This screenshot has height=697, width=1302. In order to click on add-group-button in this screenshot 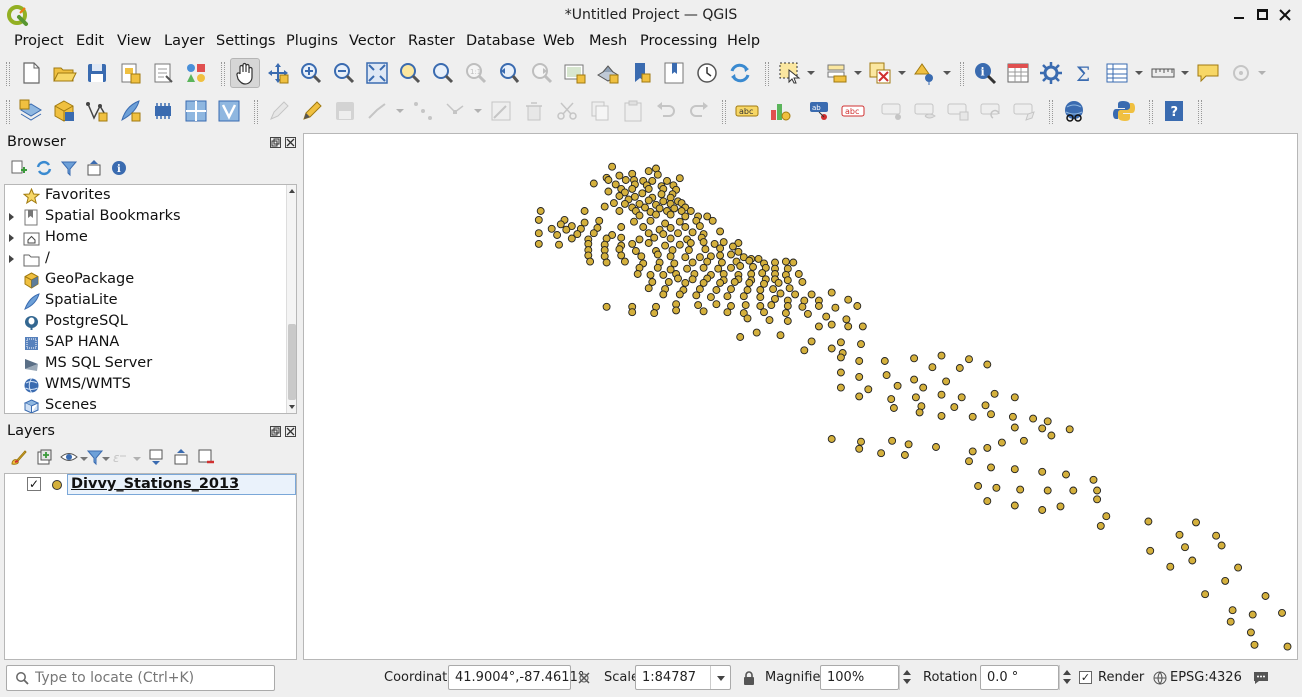, I will do `click(44, 457)`.